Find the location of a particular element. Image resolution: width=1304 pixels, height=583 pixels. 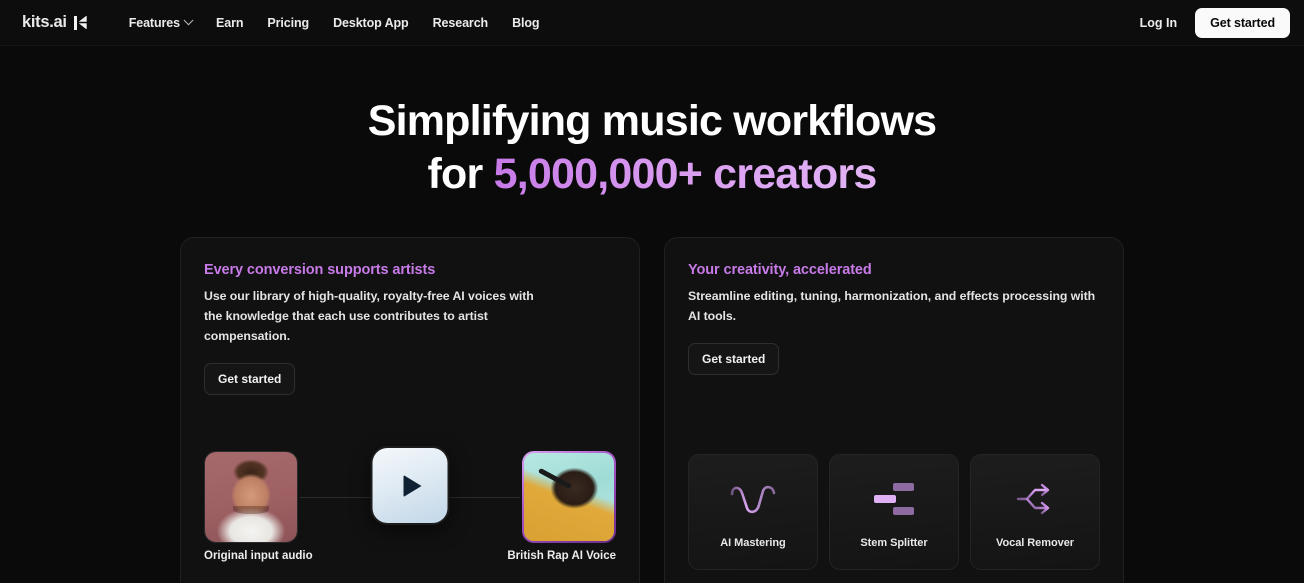

tool-vocal-remover: Vocal Remover is located at coordinates (1035, 512).